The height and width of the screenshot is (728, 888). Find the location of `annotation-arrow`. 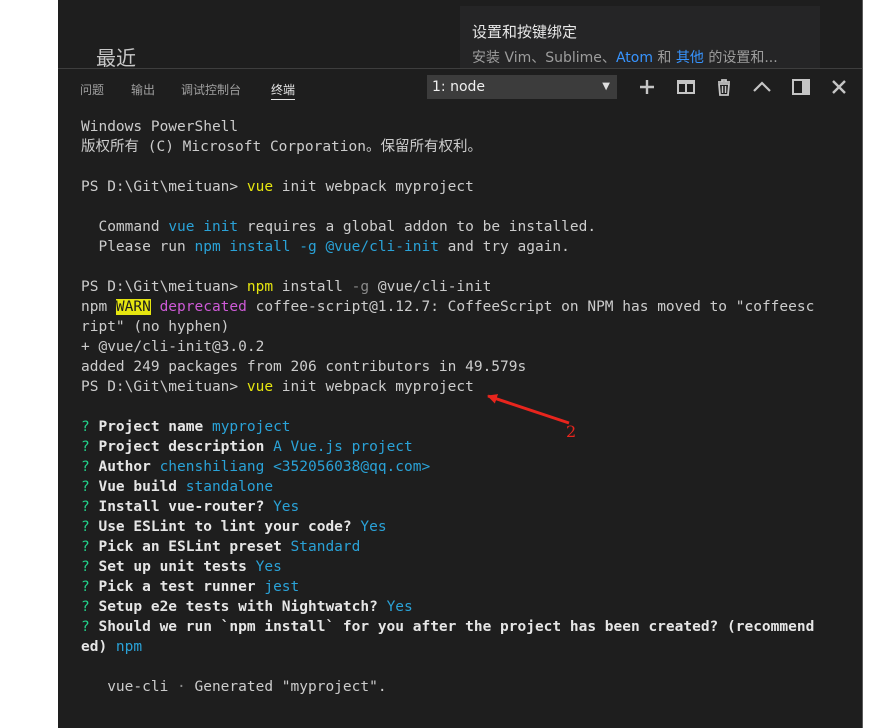

annotation-arrow is located at coordinates (528, 409).